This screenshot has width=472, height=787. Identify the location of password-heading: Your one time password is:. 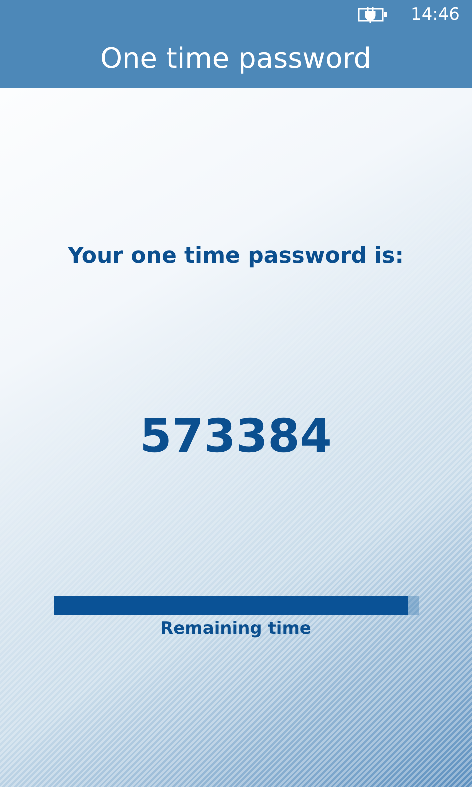
(236, 256).